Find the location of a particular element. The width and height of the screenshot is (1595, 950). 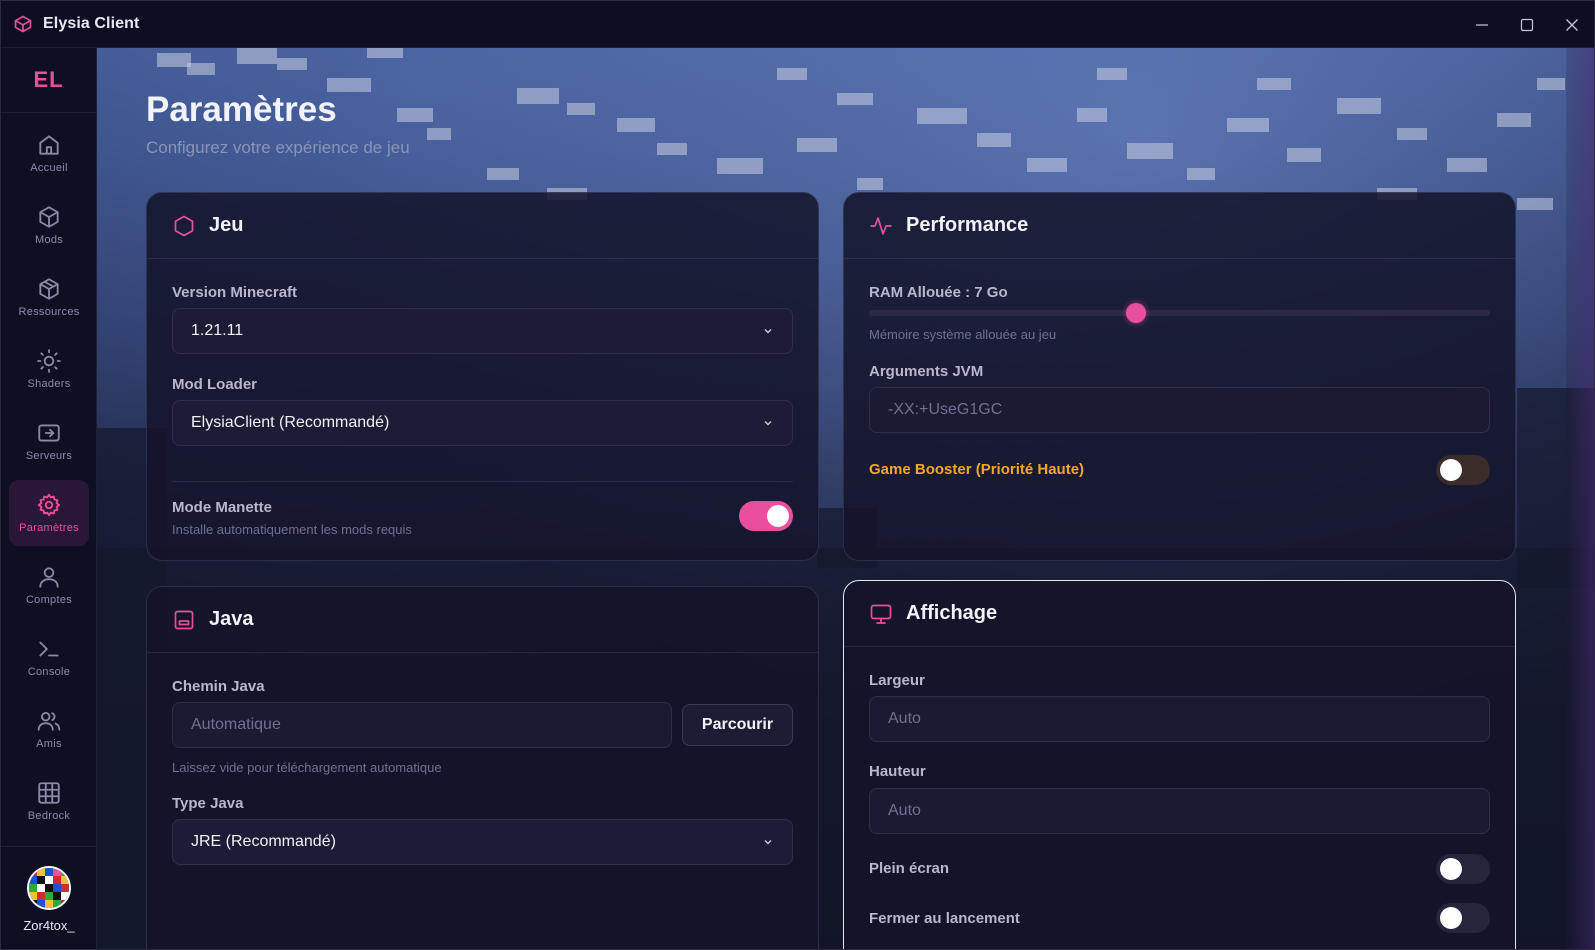

display-card-header: Affichage is located at coordinates (1179, 614).